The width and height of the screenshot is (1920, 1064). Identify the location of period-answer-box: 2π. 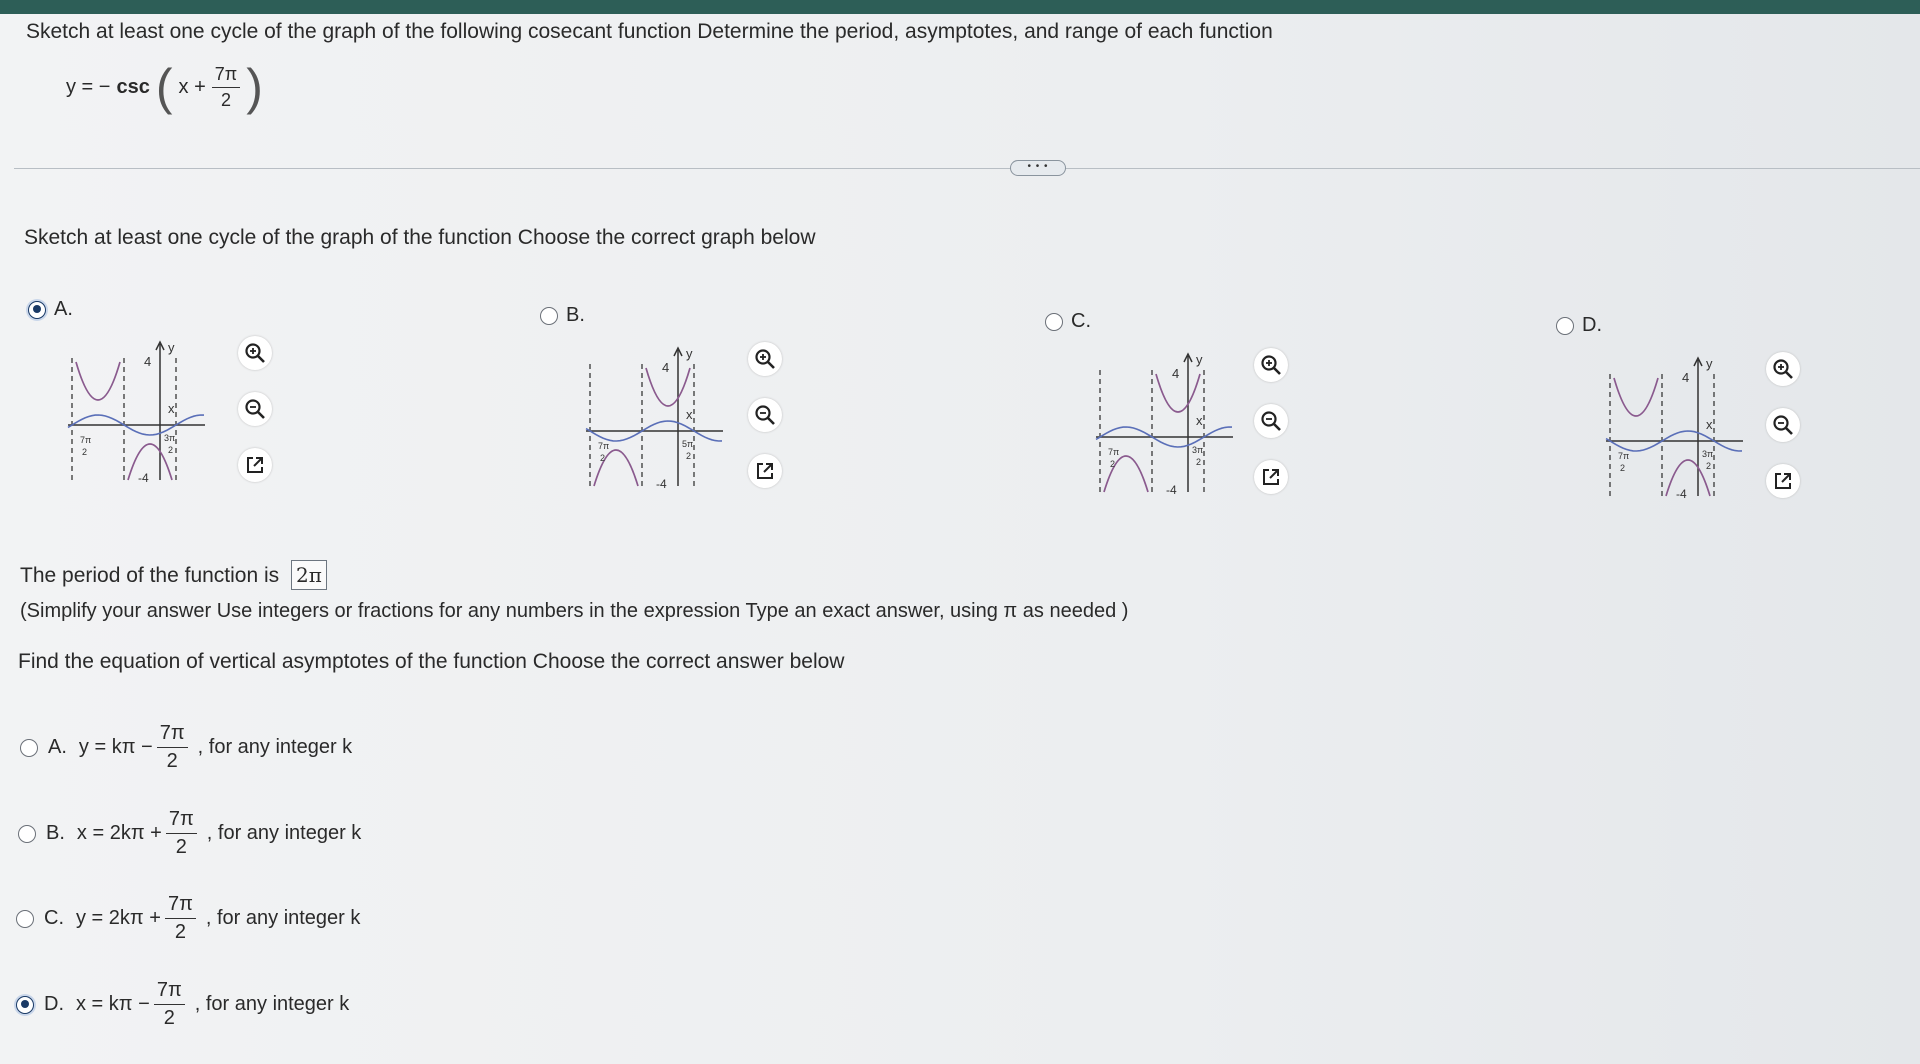
(309, 575).